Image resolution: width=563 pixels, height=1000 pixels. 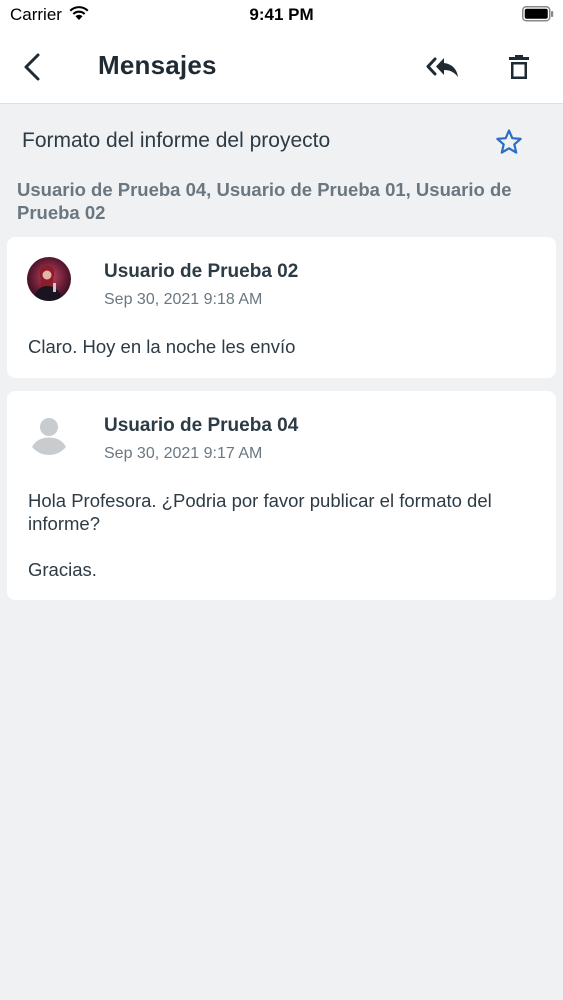 What do you see at coordinates (49, 436) in the screenshot?
I see `person-silhouette-icon` at bounding box center [49, 436].